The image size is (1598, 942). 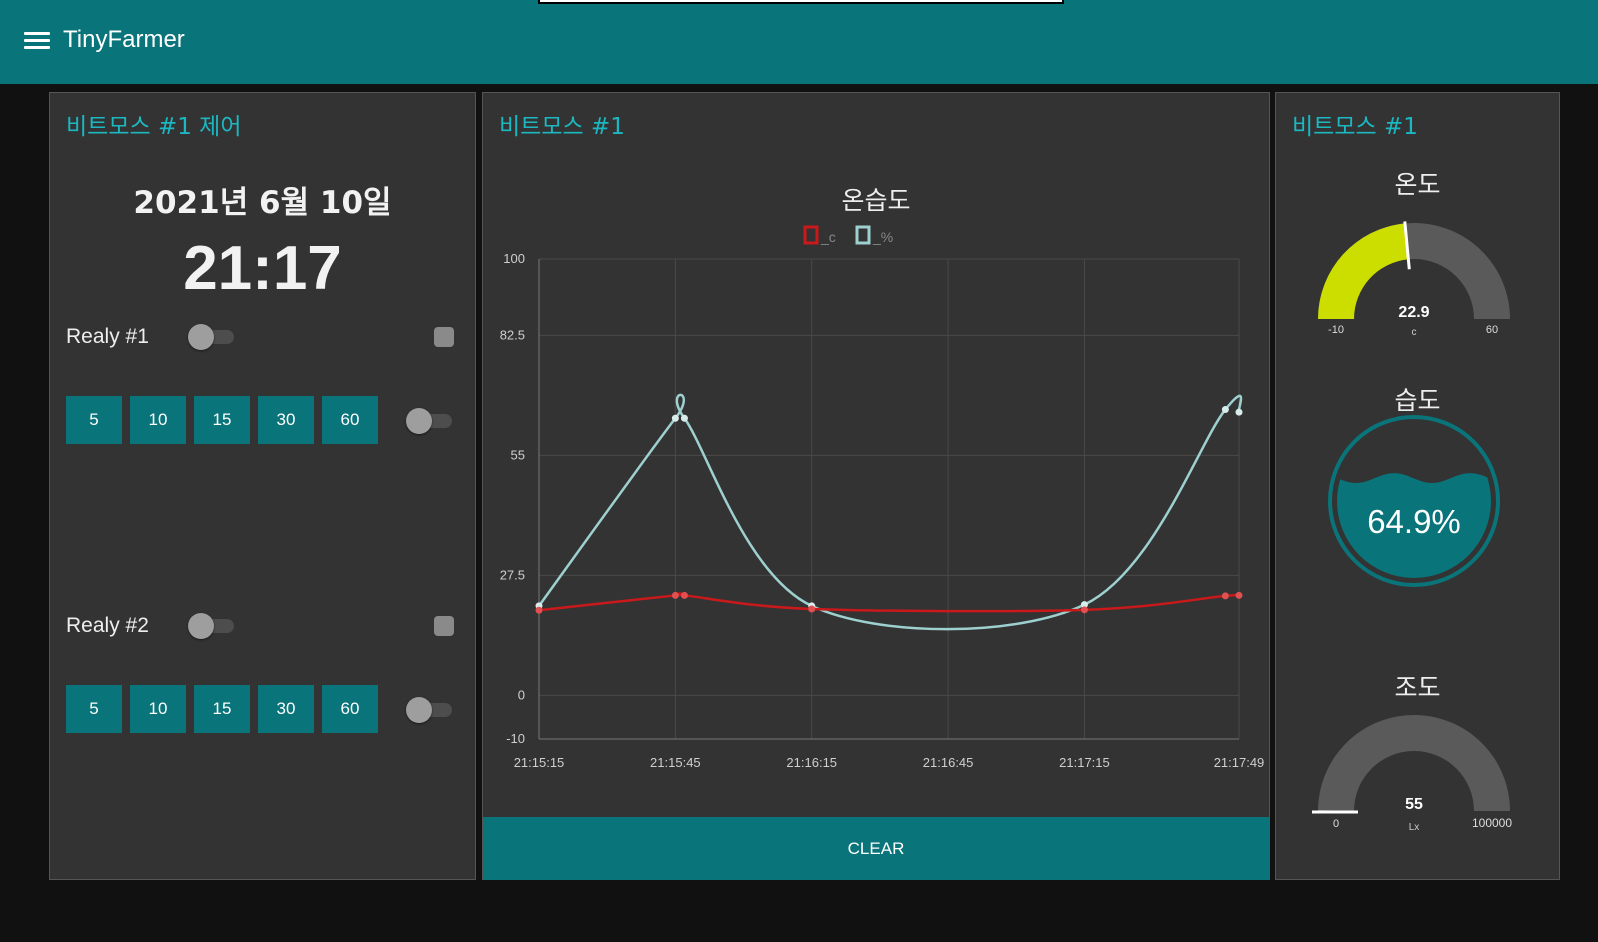 What do you see at coordinates (539, 762) in the screenshot?
I see `x-tick-label: 21:15:15` at bounding box center [539, 762].